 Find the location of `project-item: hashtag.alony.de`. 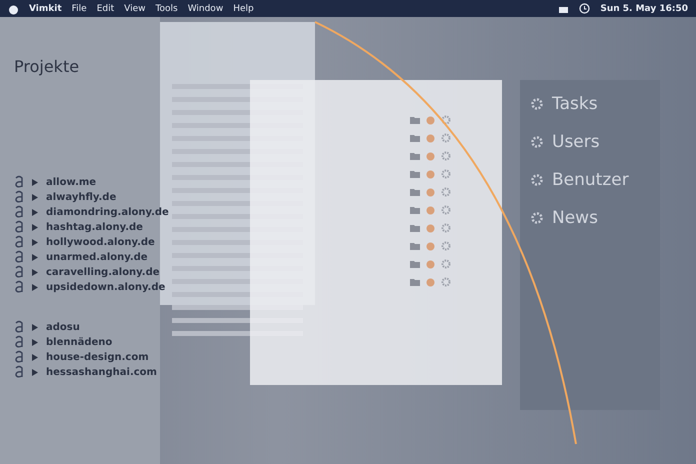

project-item: hashtag.alony.de is located at coordinates (94, 227).